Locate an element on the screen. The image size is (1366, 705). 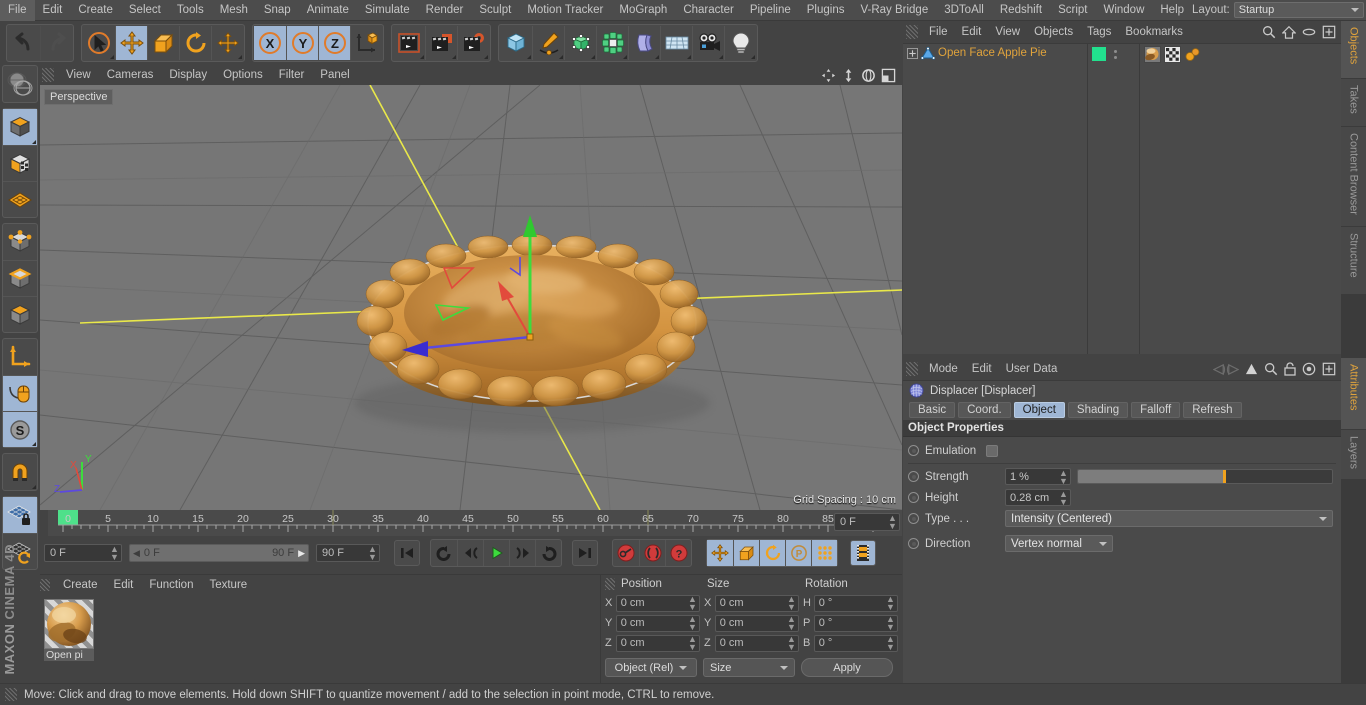
menu-item-edit: Edit is located at coordinates (53, 10).